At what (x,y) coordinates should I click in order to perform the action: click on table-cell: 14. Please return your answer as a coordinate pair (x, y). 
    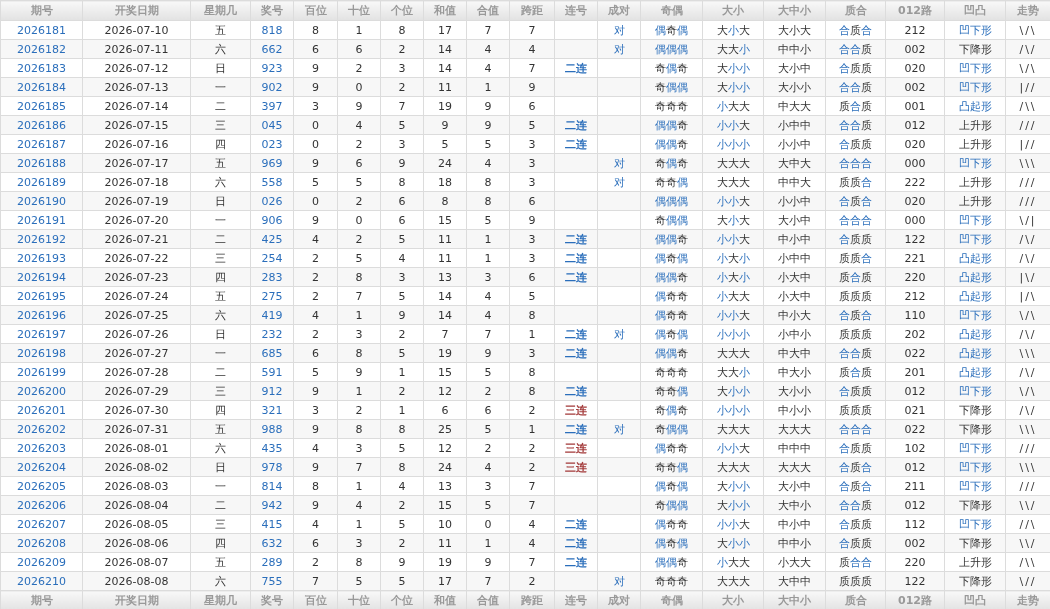
    Looking at the image, I should click on (445, 296).